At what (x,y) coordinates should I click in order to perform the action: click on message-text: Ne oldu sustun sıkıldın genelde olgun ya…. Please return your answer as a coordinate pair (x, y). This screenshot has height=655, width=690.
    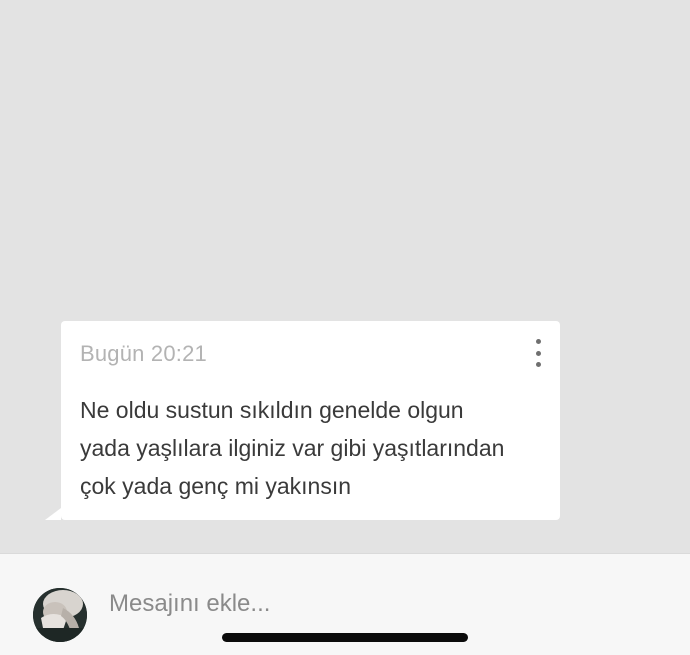
    Looking at the image, I should click on (310, 448).